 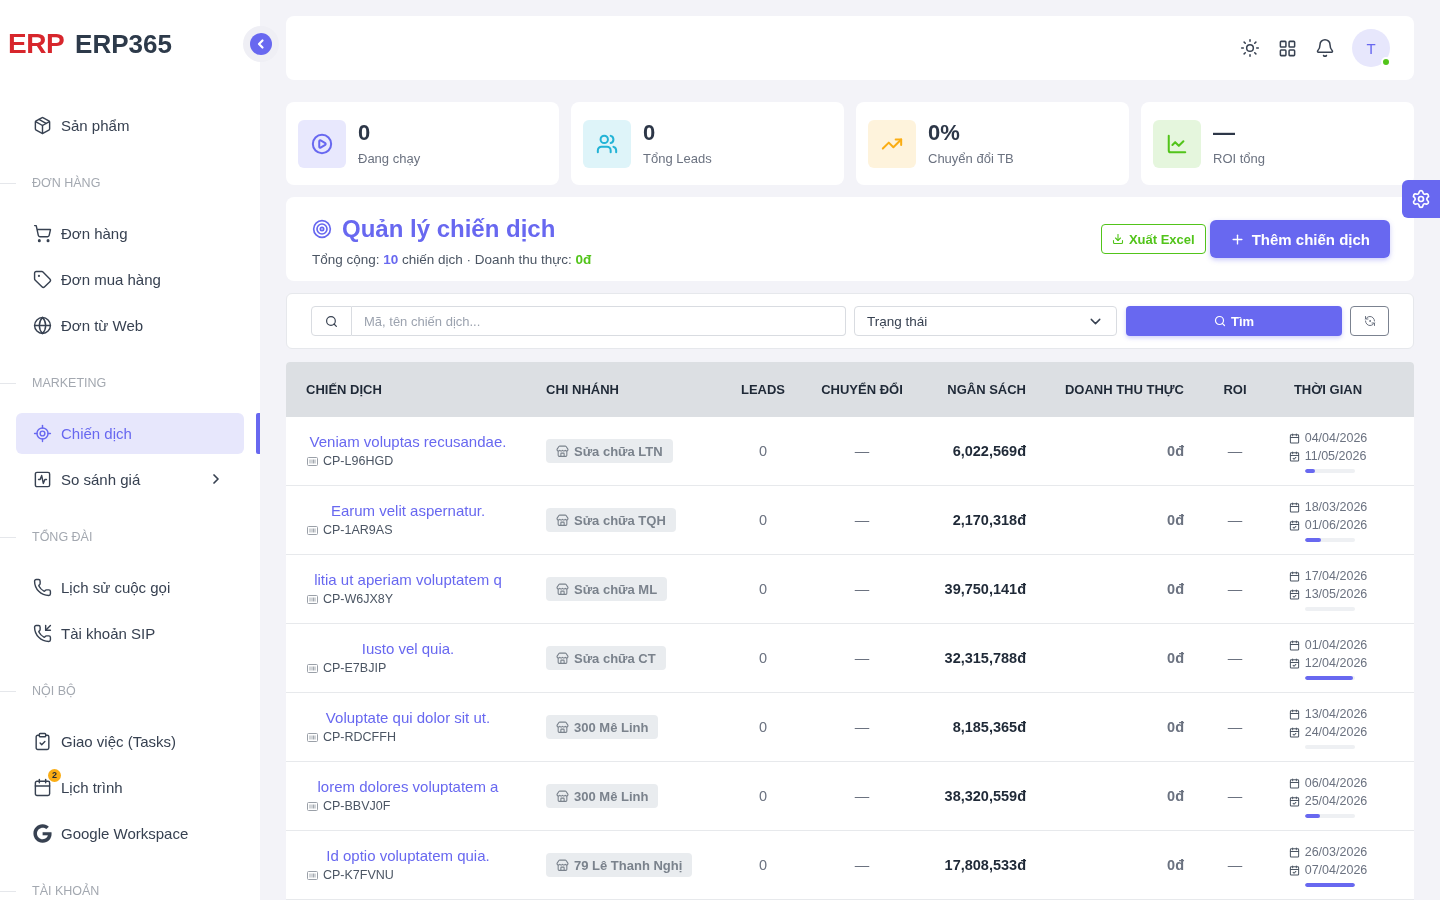 What do you see at coordinates (408, 442) in the screenshot?
I see `campaign-link: Veniam voluptas recusandae.` at bounding box center [408, 442].